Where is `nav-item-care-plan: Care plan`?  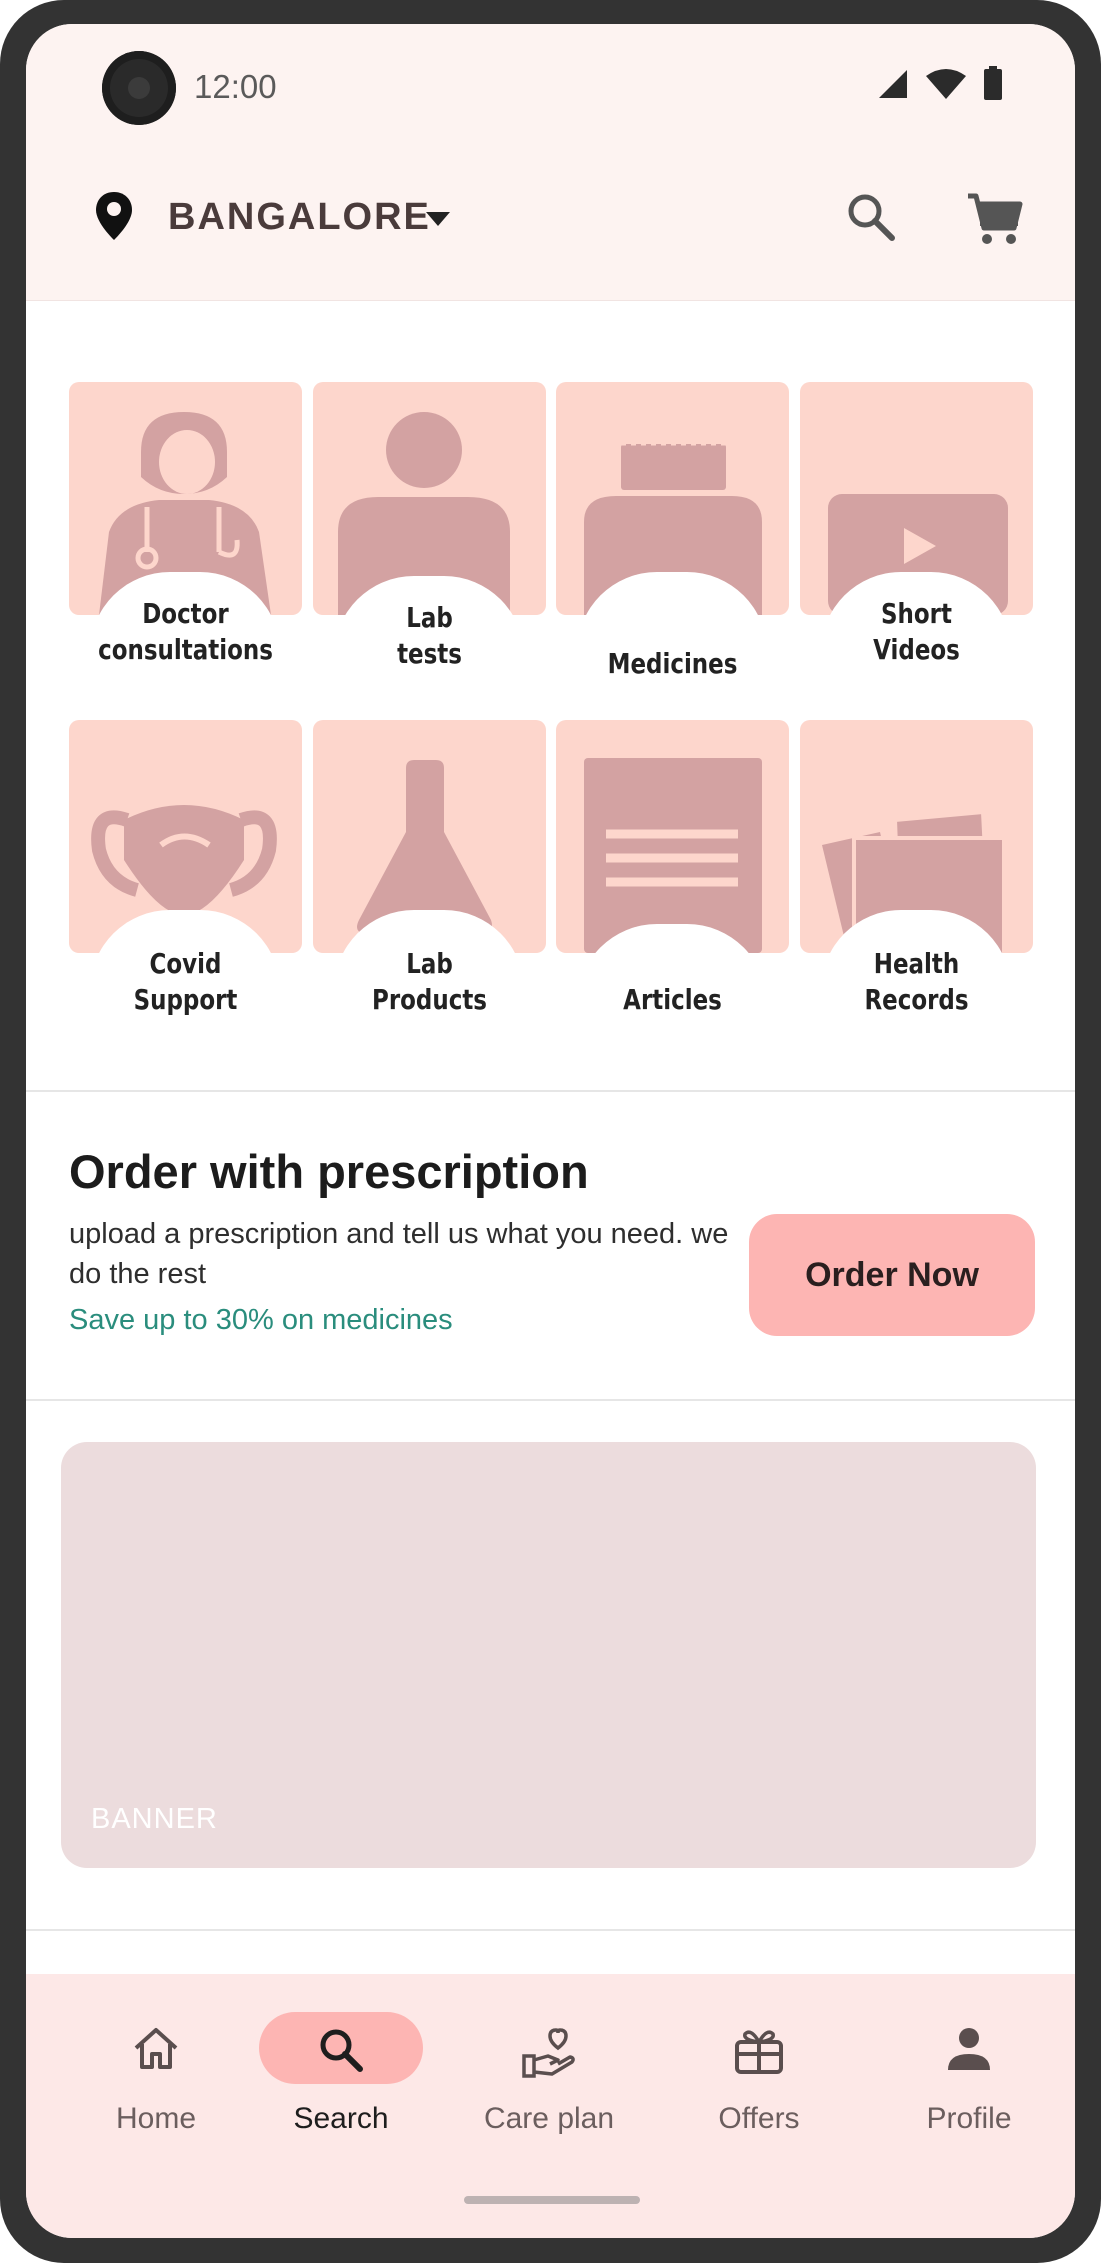
nav-item-care-plan: Care plan is located at coordinates (549, 2077).